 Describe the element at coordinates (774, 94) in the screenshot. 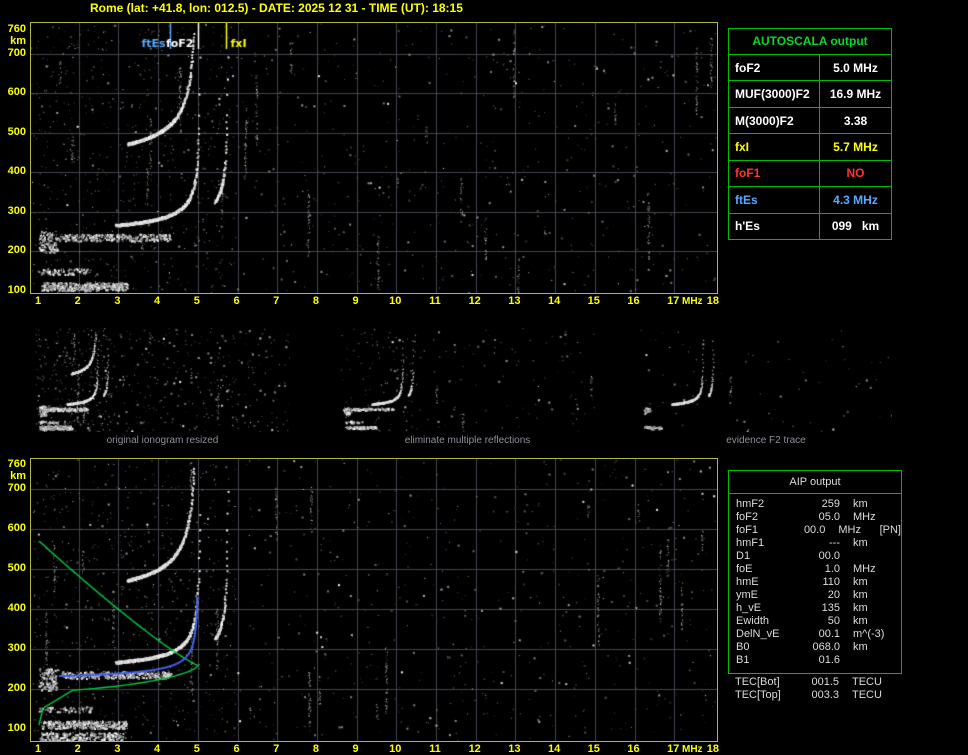

I see `parameter-name: MUF(3000)F2` at that location.